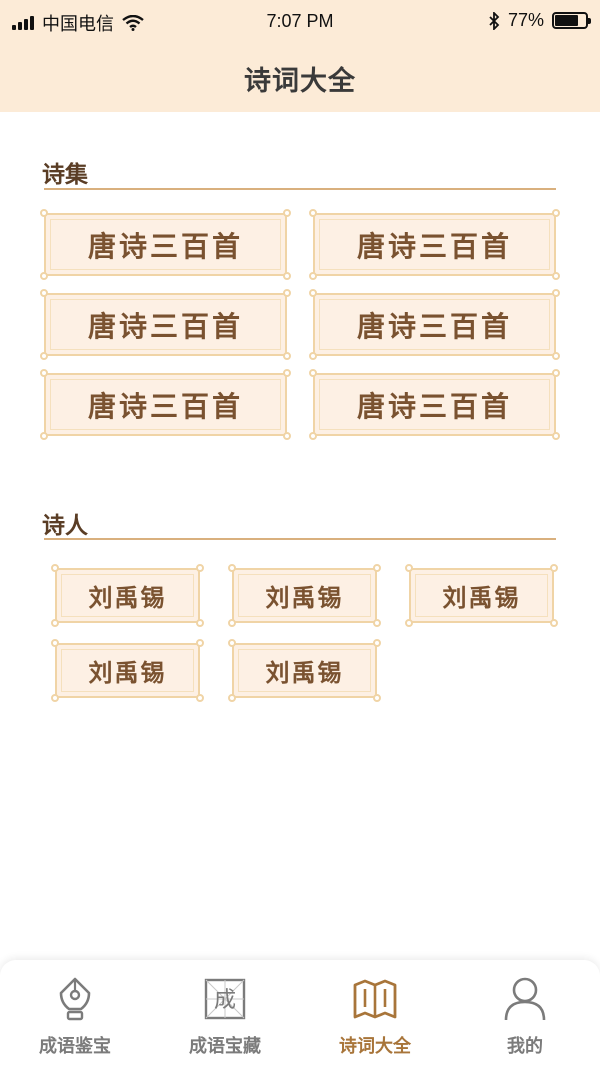 Image resolution: width=600 pixels, height=1067 pixels. Describe the element at coordinates (75, 1046) in the screenshot. I see `tab-label: 成语鉴宝` at that location.